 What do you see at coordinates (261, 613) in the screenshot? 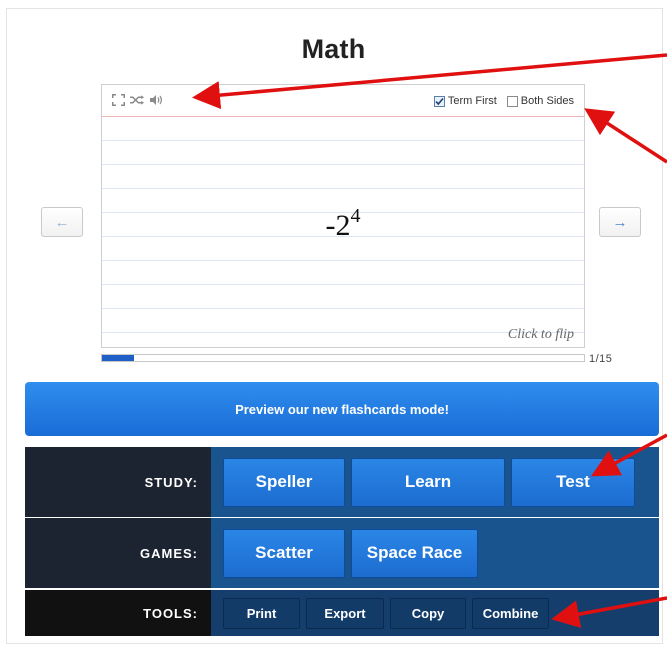
I see `print-button: Print` at bounding box center [261, 613].